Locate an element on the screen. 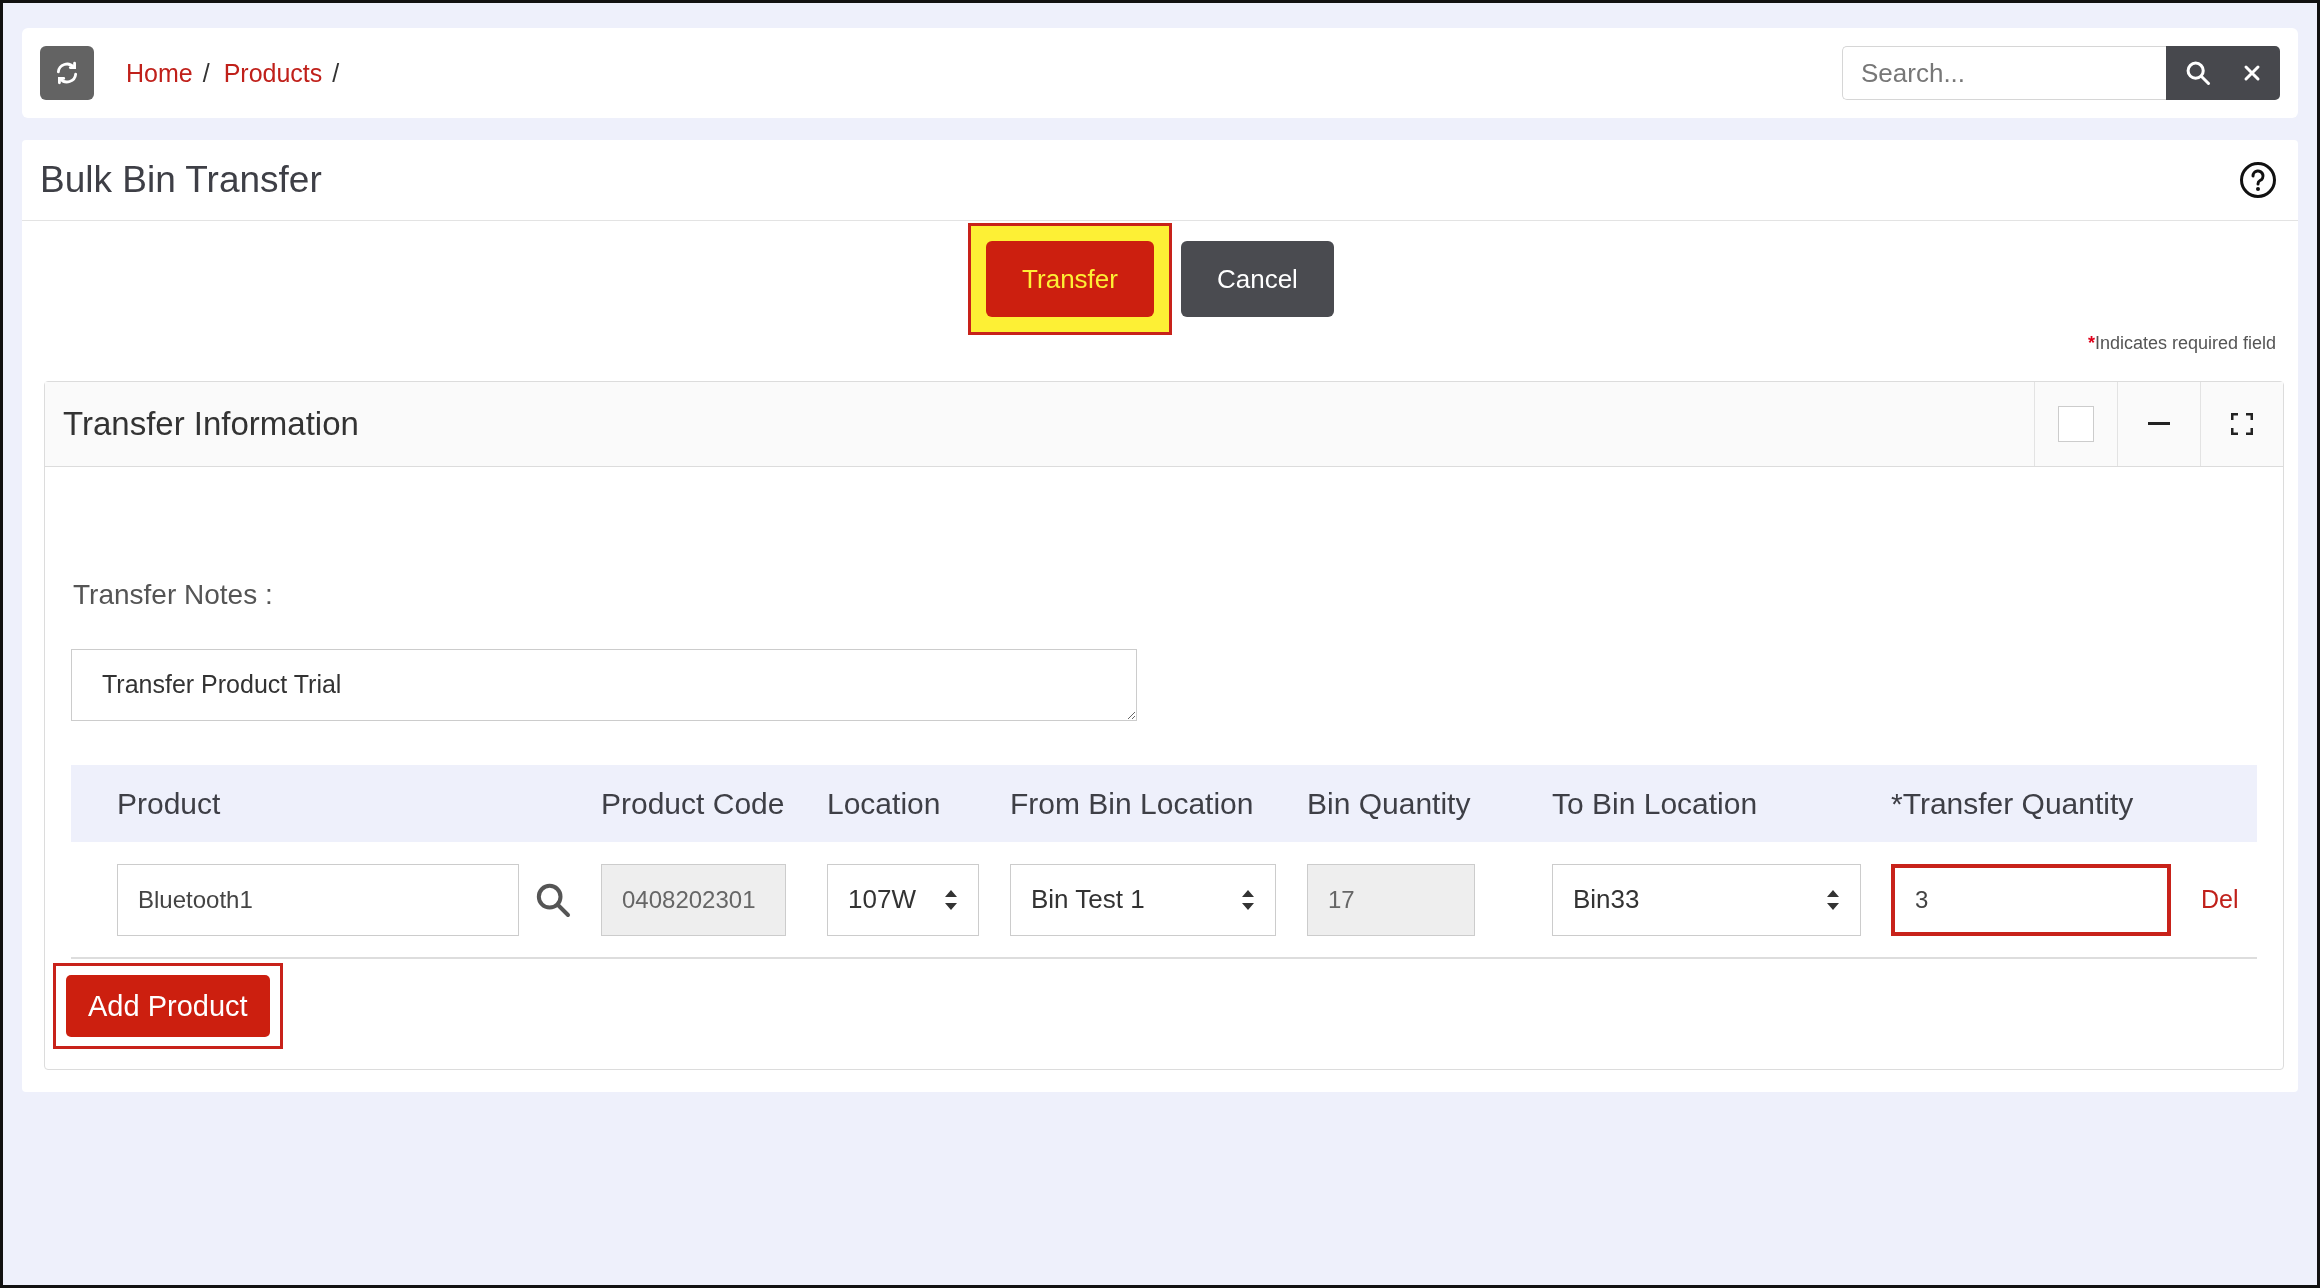 The image size is (2320, 1288). to-bin-select: Bin33 is located at coordinates (1706, 899).